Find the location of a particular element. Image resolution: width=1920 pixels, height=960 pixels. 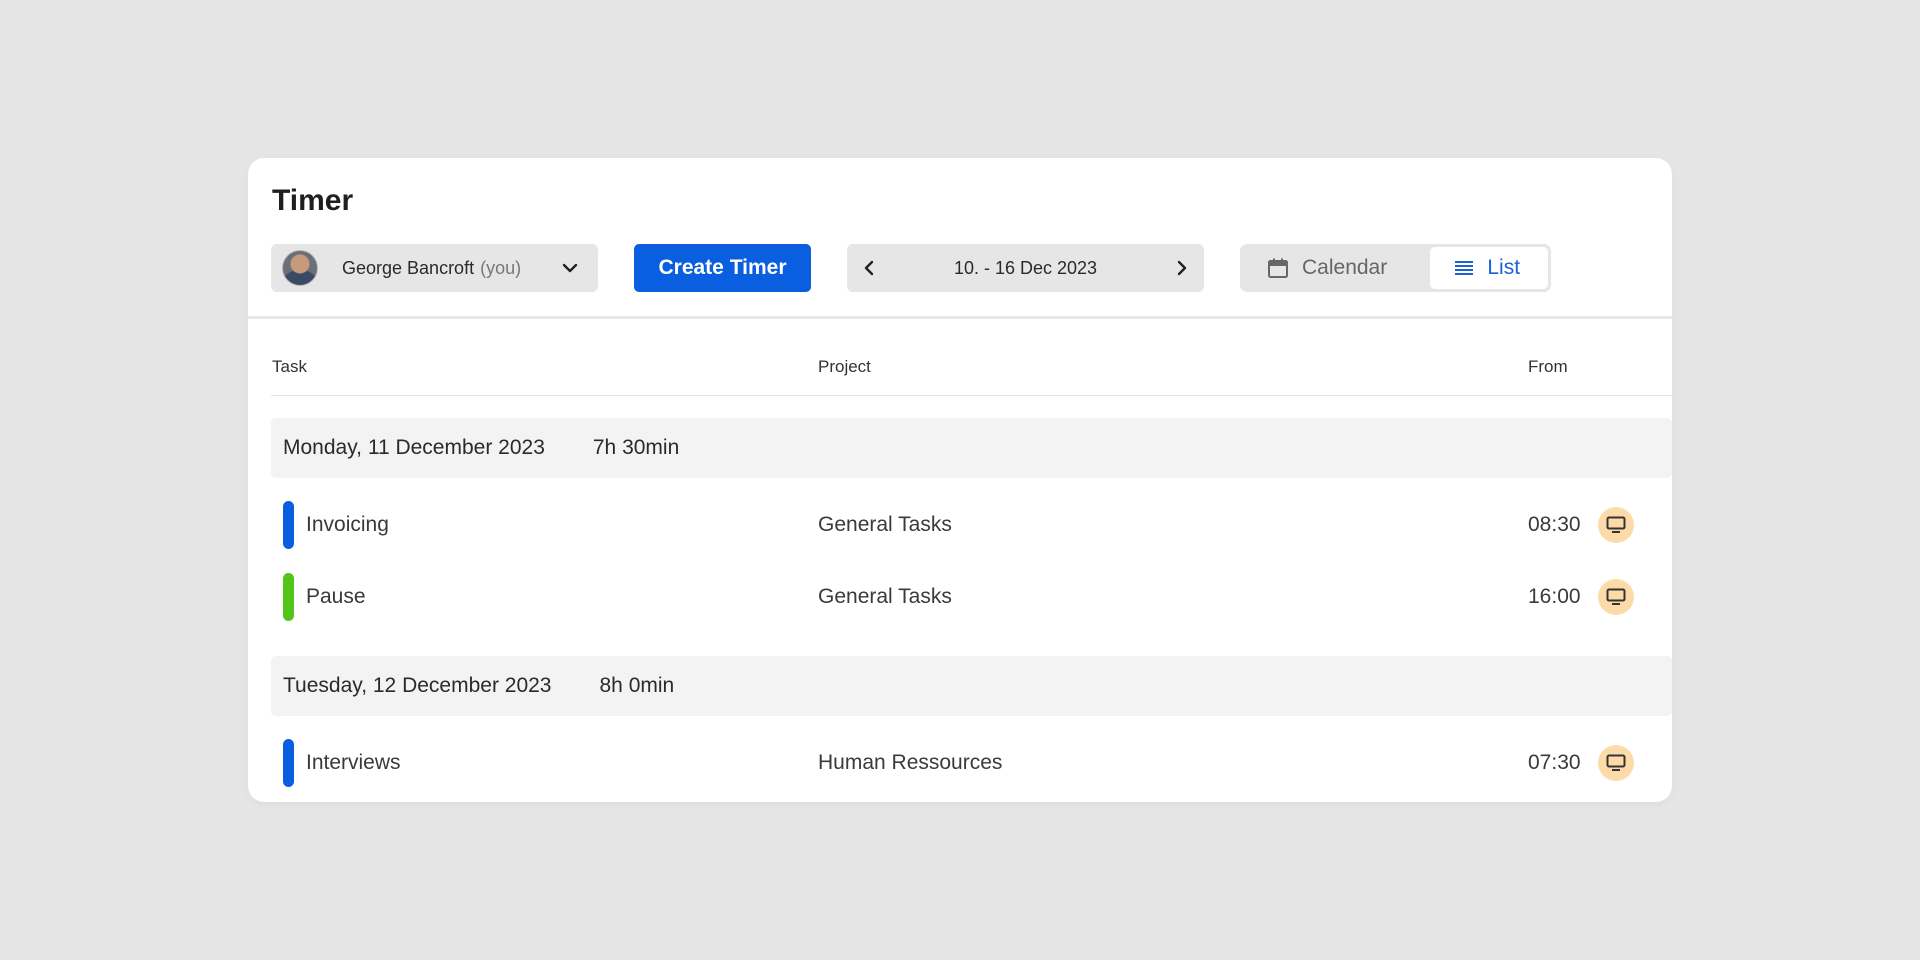

table-row: Invoicing General Tasks 08:30 is located at coordinates (960, 525).